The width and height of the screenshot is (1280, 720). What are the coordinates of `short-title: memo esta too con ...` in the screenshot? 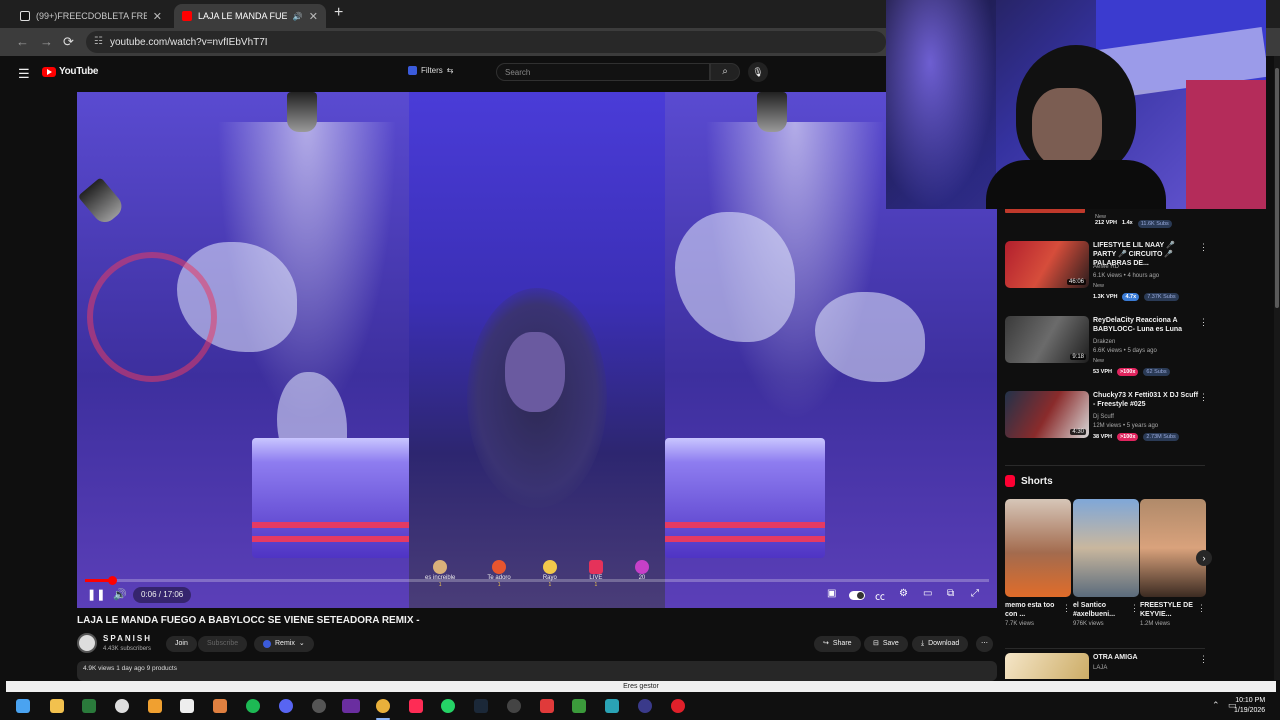 It's located at (1033, 610).